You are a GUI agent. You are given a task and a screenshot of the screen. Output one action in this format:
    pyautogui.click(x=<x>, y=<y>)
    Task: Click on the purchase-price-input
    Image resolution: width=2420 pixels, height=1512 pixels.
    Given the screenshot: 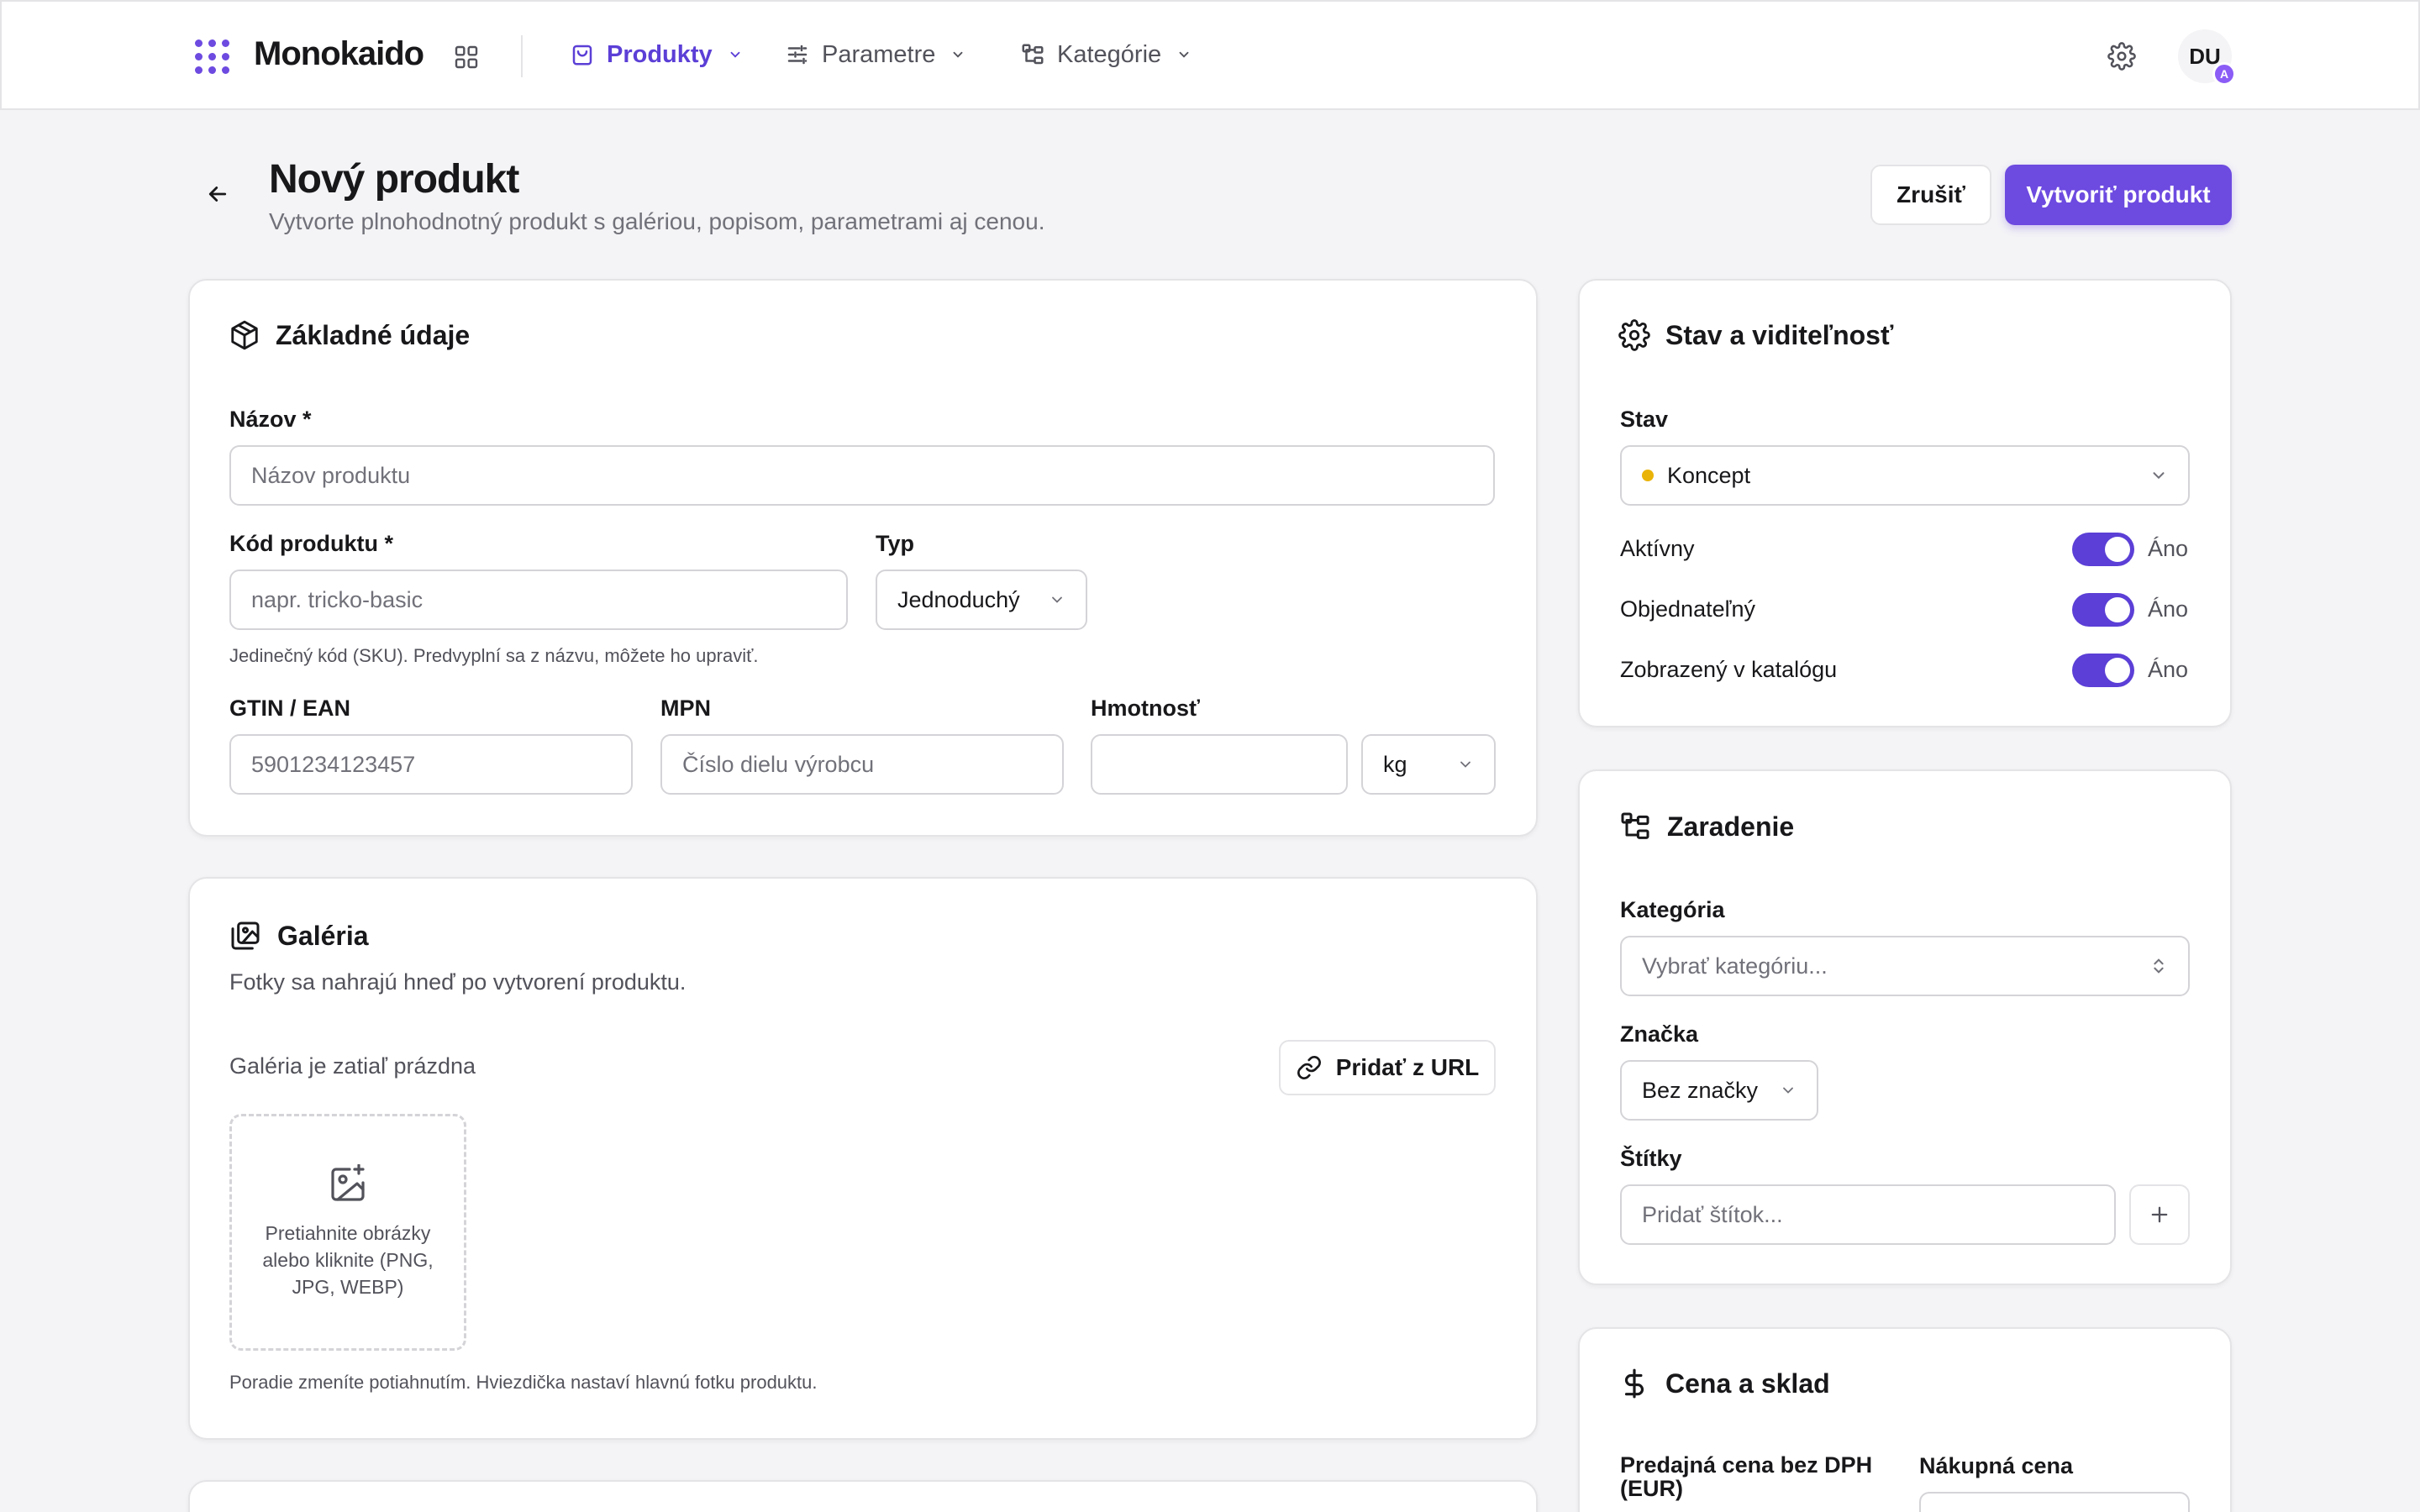 What is the action you would take?
    pyautogui.click(x=2054, y=1502)
    